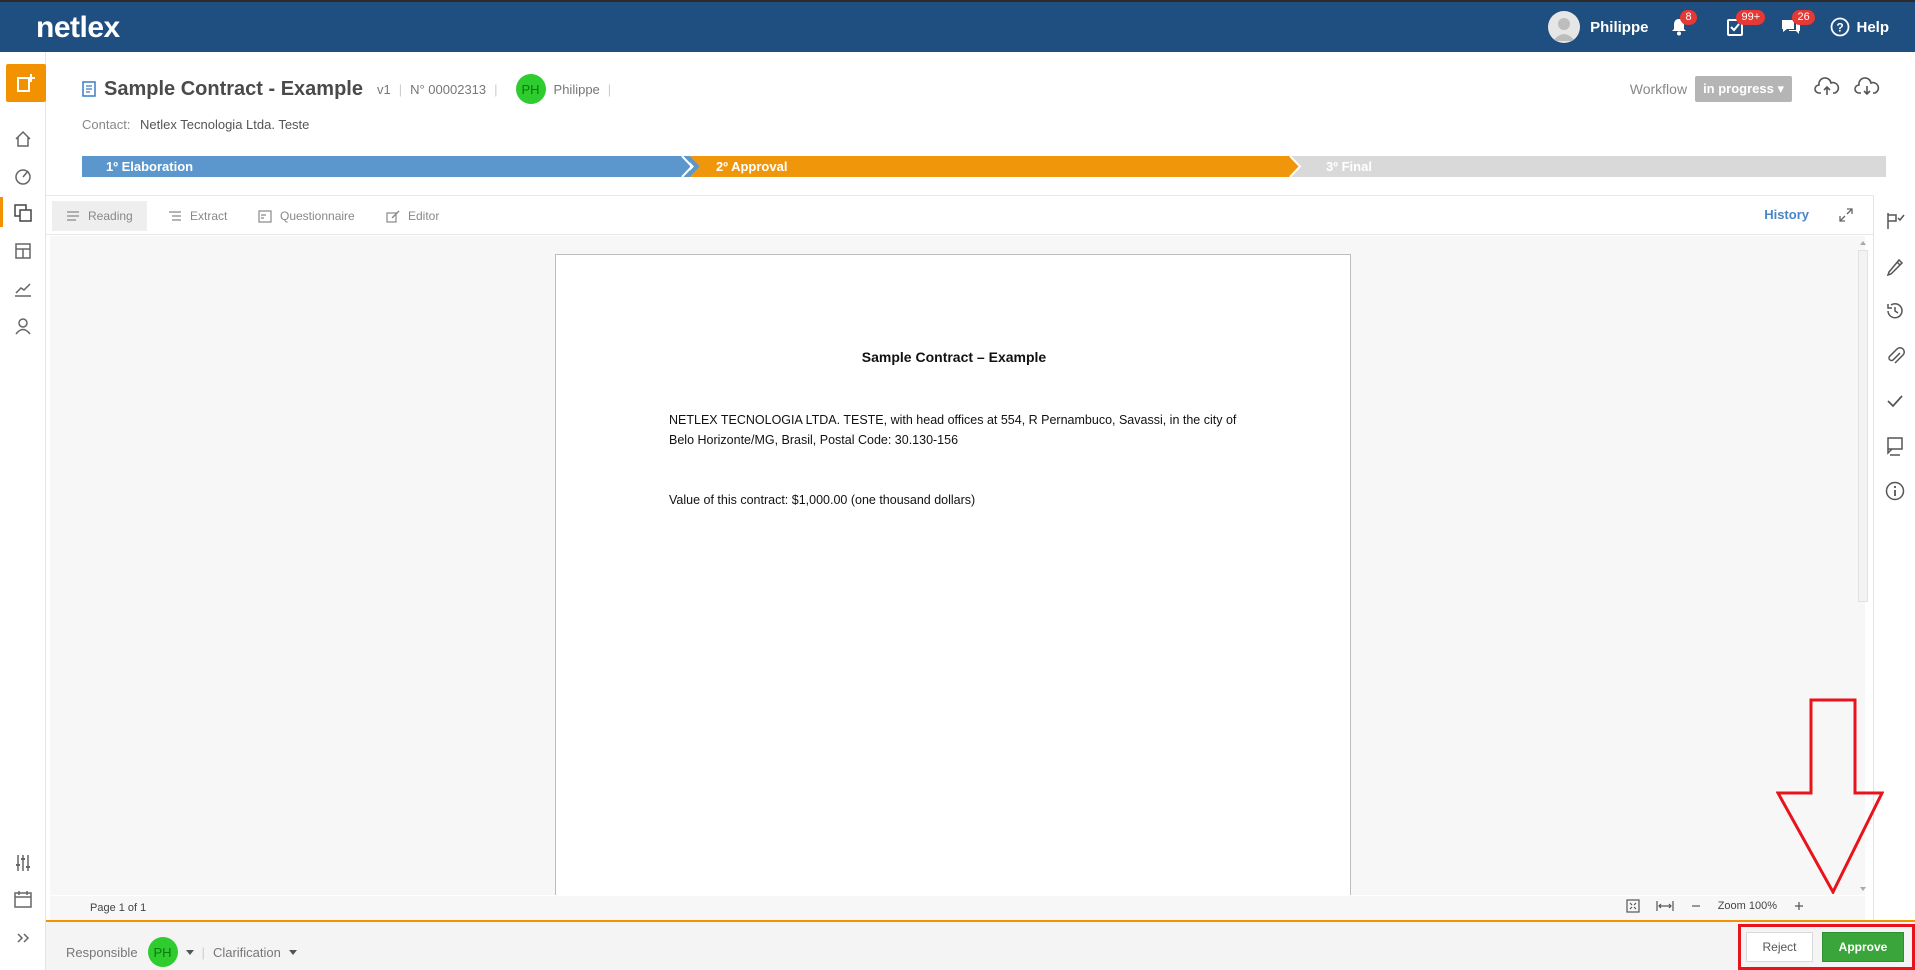 The image size is (1915, 970). What do you see at coordinates (1895, 311) in the screenshot?
I see `history-clock-icon` at bounding box center [1895, 311].